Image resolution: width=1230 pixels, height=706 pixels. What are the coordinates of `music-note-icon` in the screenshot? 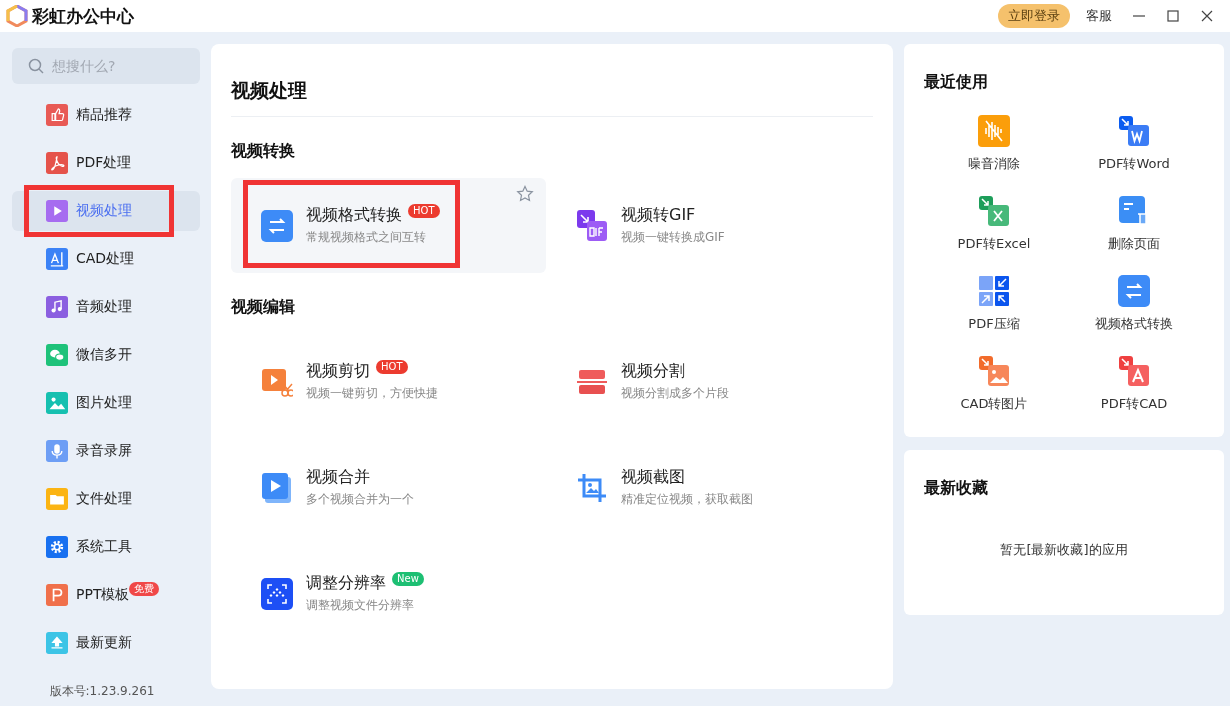 It's located at (57, 307).